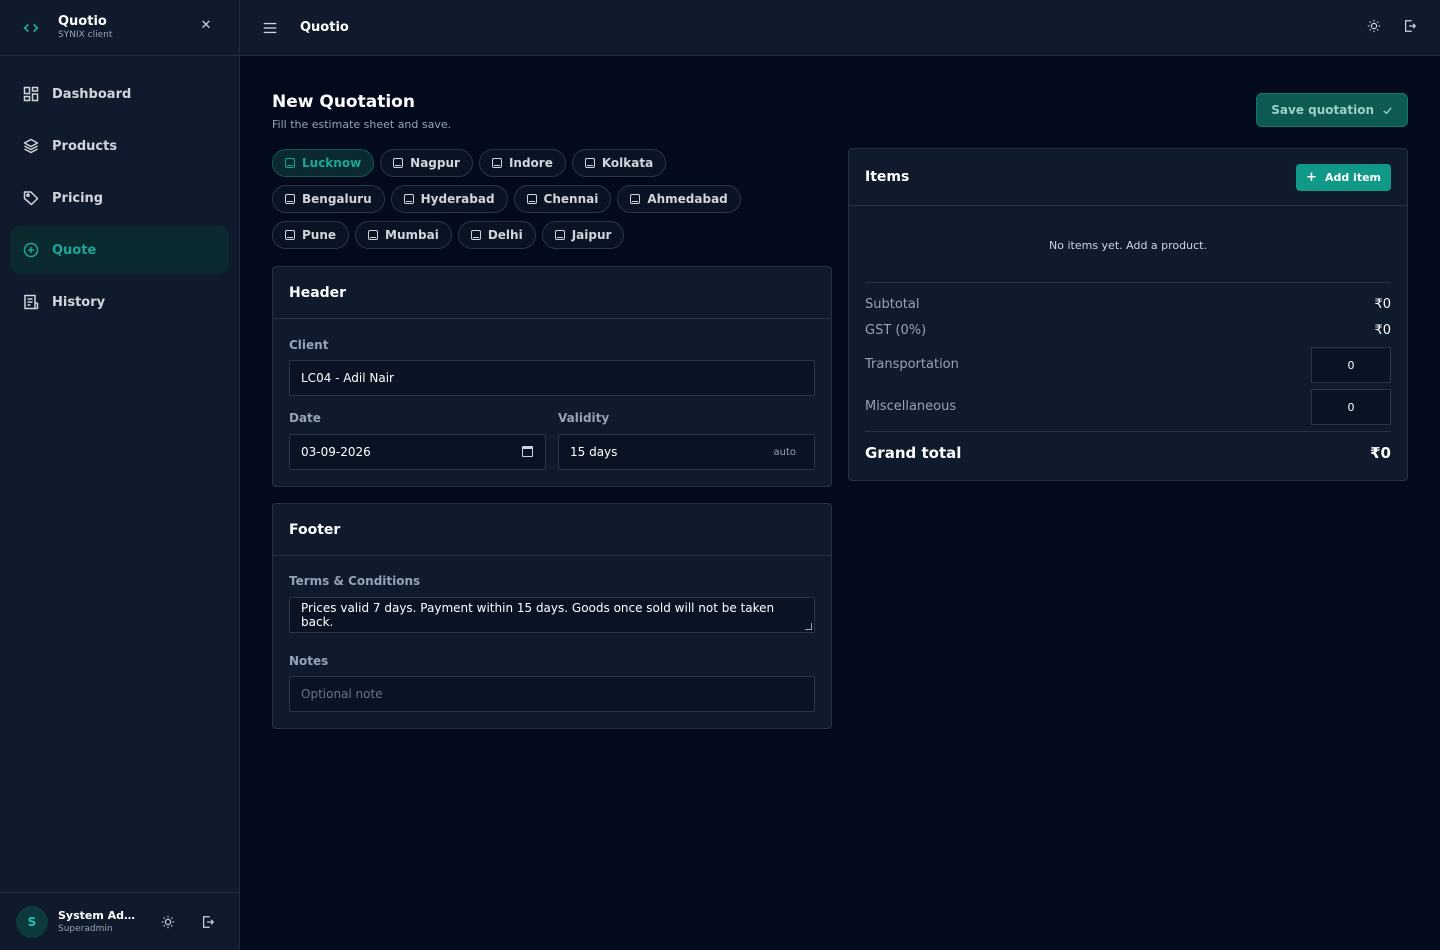 This screenshot has width=1440, height=950. Describe the element at coordinates (31, 146) in the screenshot. I see `layers-icon` at that location.